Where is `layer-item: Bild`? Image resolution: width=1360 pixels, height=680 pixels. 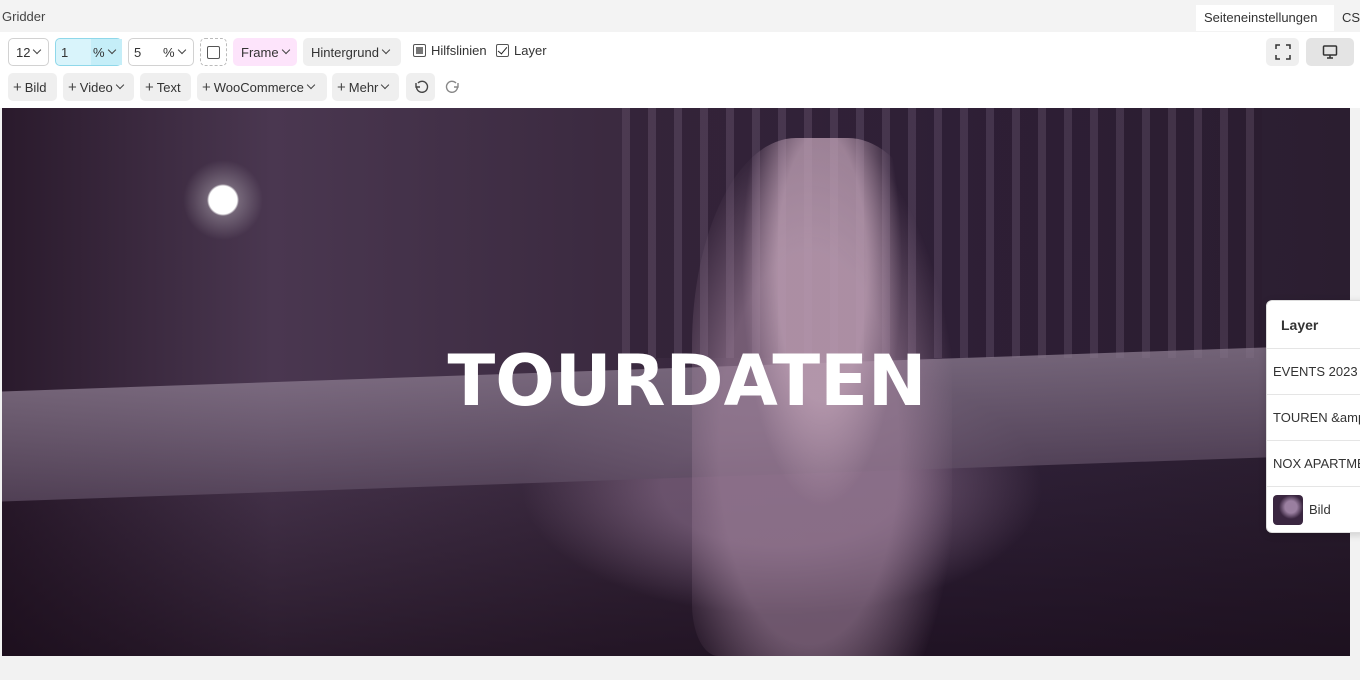
layer-item: Bild is located at coordinates (1313, 509).